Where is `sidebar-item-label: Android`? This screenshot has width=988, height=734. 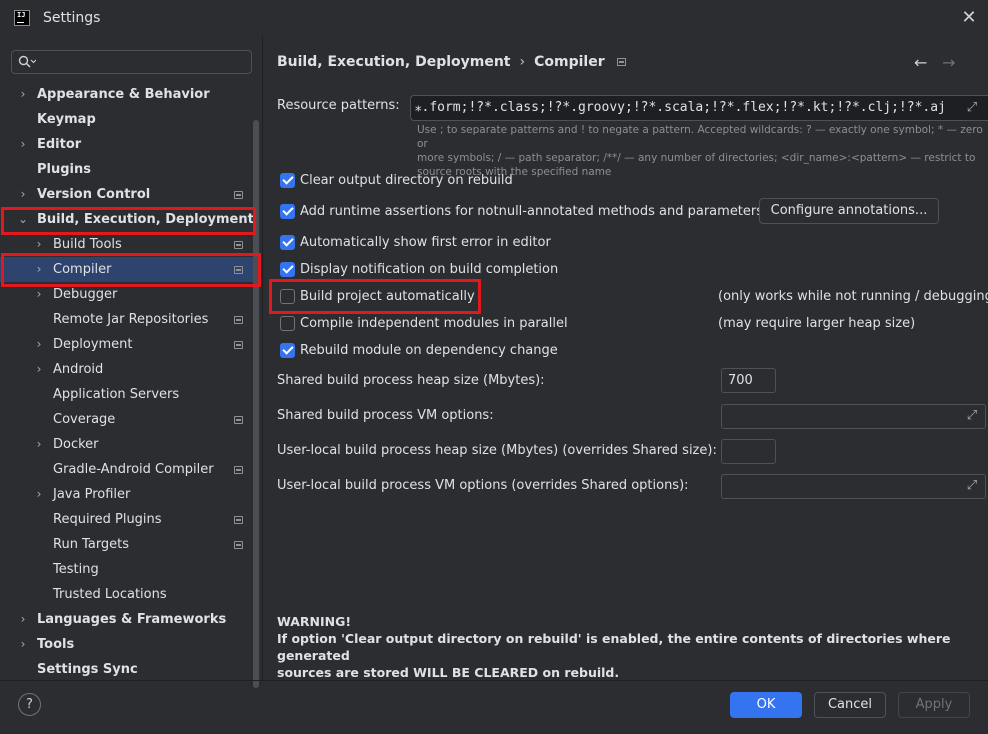 sidebar-item-label: Android is located at coordinates (78, 369).